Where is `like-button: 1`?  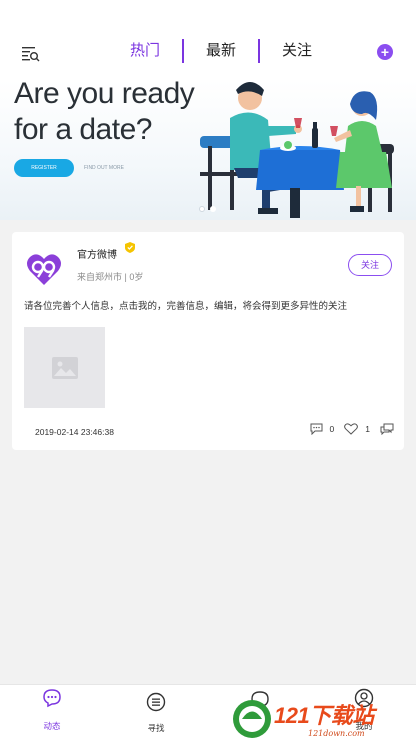 like-button: 1 is located at coordinates (357, 429).